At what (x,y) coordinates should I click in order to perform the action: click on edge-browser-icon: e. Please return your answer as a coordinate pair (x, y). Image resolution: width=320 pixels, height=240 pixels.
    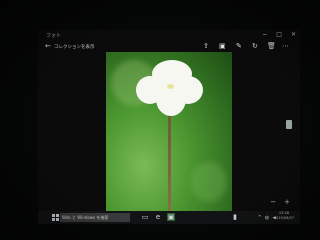
    Looking at the image, I should click on (158, 217).